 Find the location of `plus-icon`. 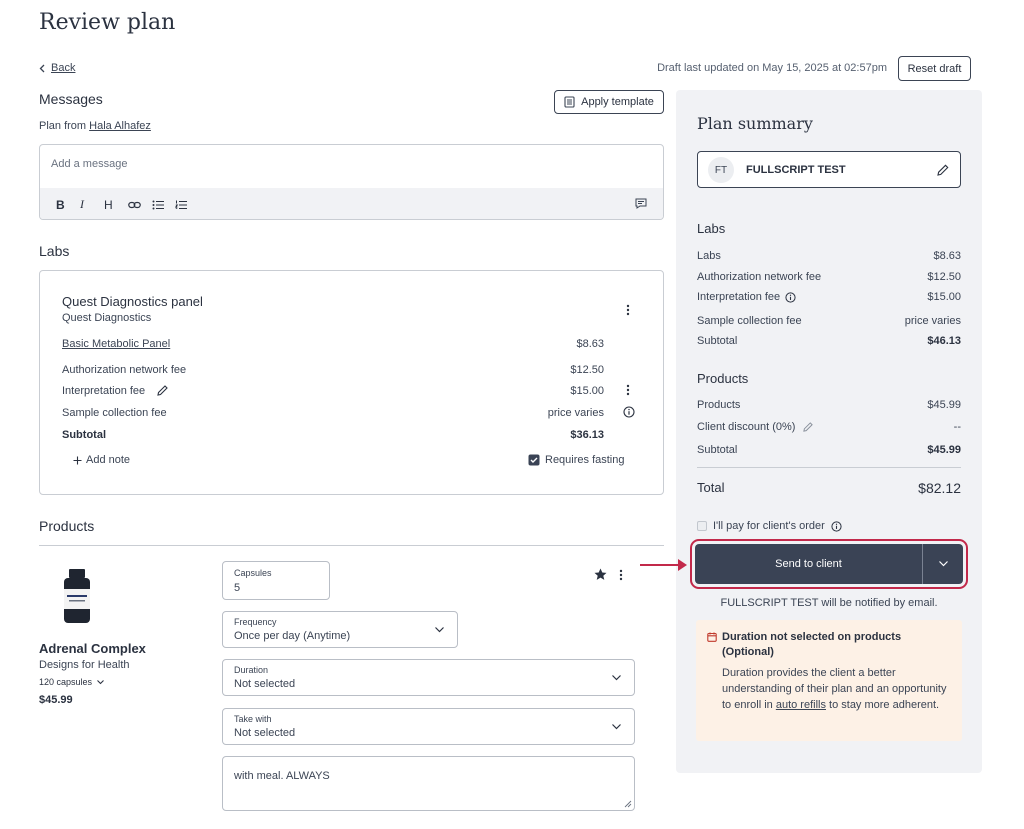

plus-icon is located at coordinates (77, 460).